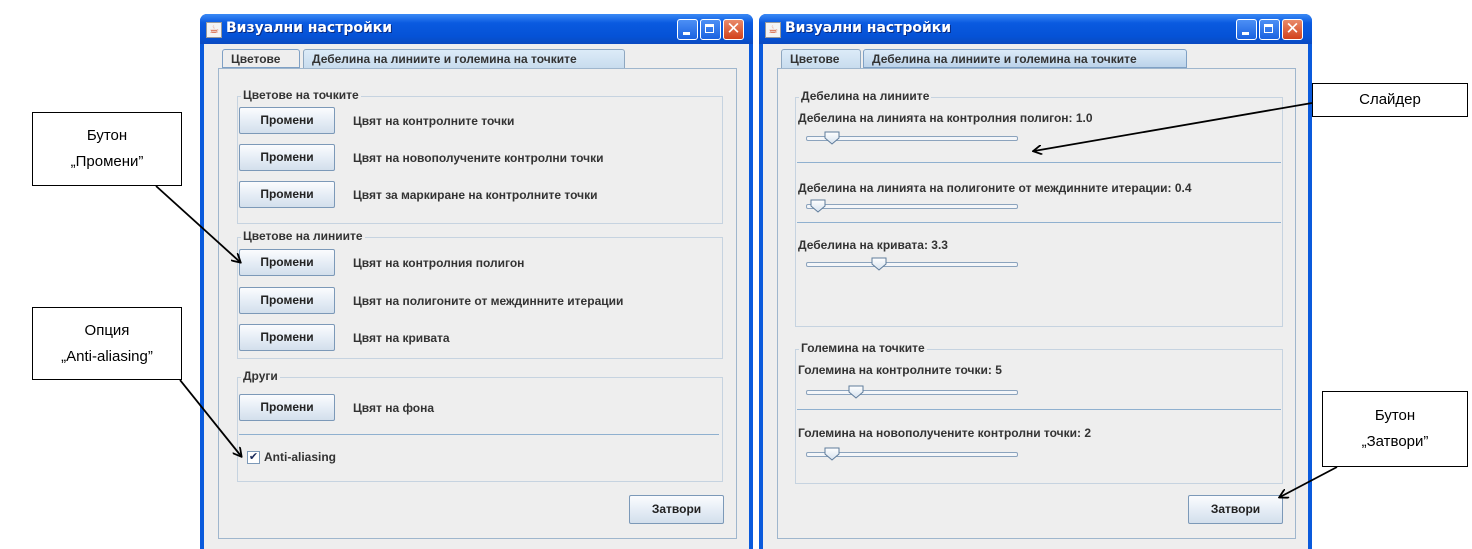 This screenshot has width=1472, height=549. I want to click on callout-anti-aliasing: Опция „Anti-aliasing”, so click(107, 343).